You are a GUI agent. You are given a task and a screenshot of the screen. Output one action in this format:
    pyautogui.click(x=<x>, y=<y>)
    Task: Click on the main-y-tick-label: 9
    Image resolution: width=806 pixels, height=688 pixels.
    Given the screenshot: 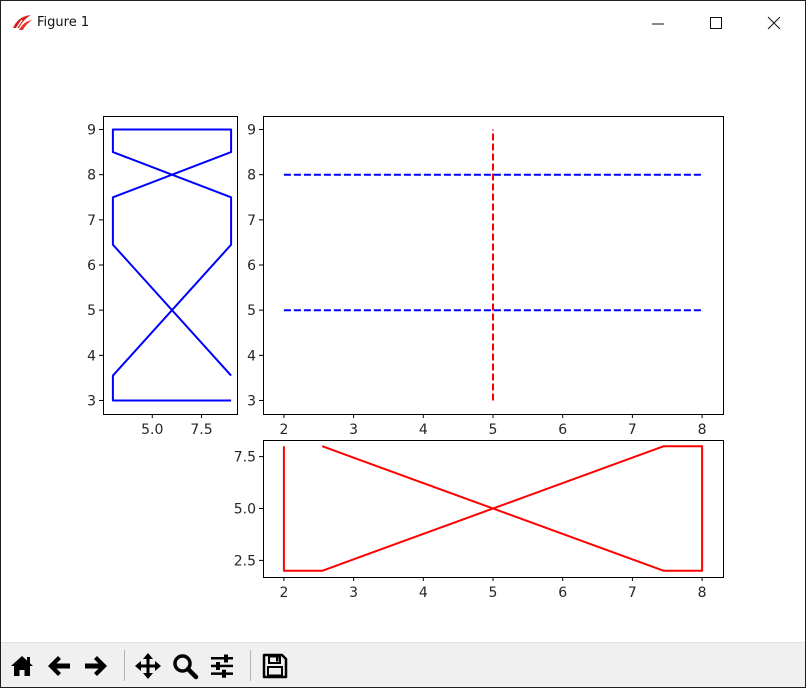 What is the action you would take?
    pyautogui.click(x=251, y=131)
    